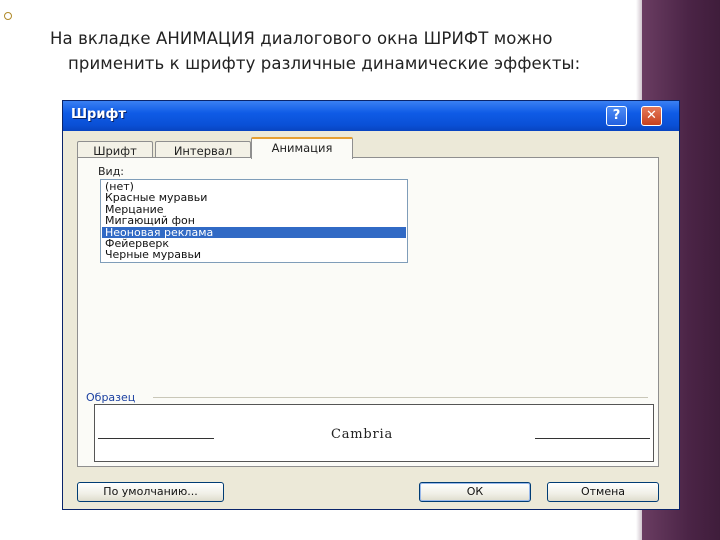 This screenshot has width=720, height=540. I want to click on cancel-button: Отмена, so click(603, 492).